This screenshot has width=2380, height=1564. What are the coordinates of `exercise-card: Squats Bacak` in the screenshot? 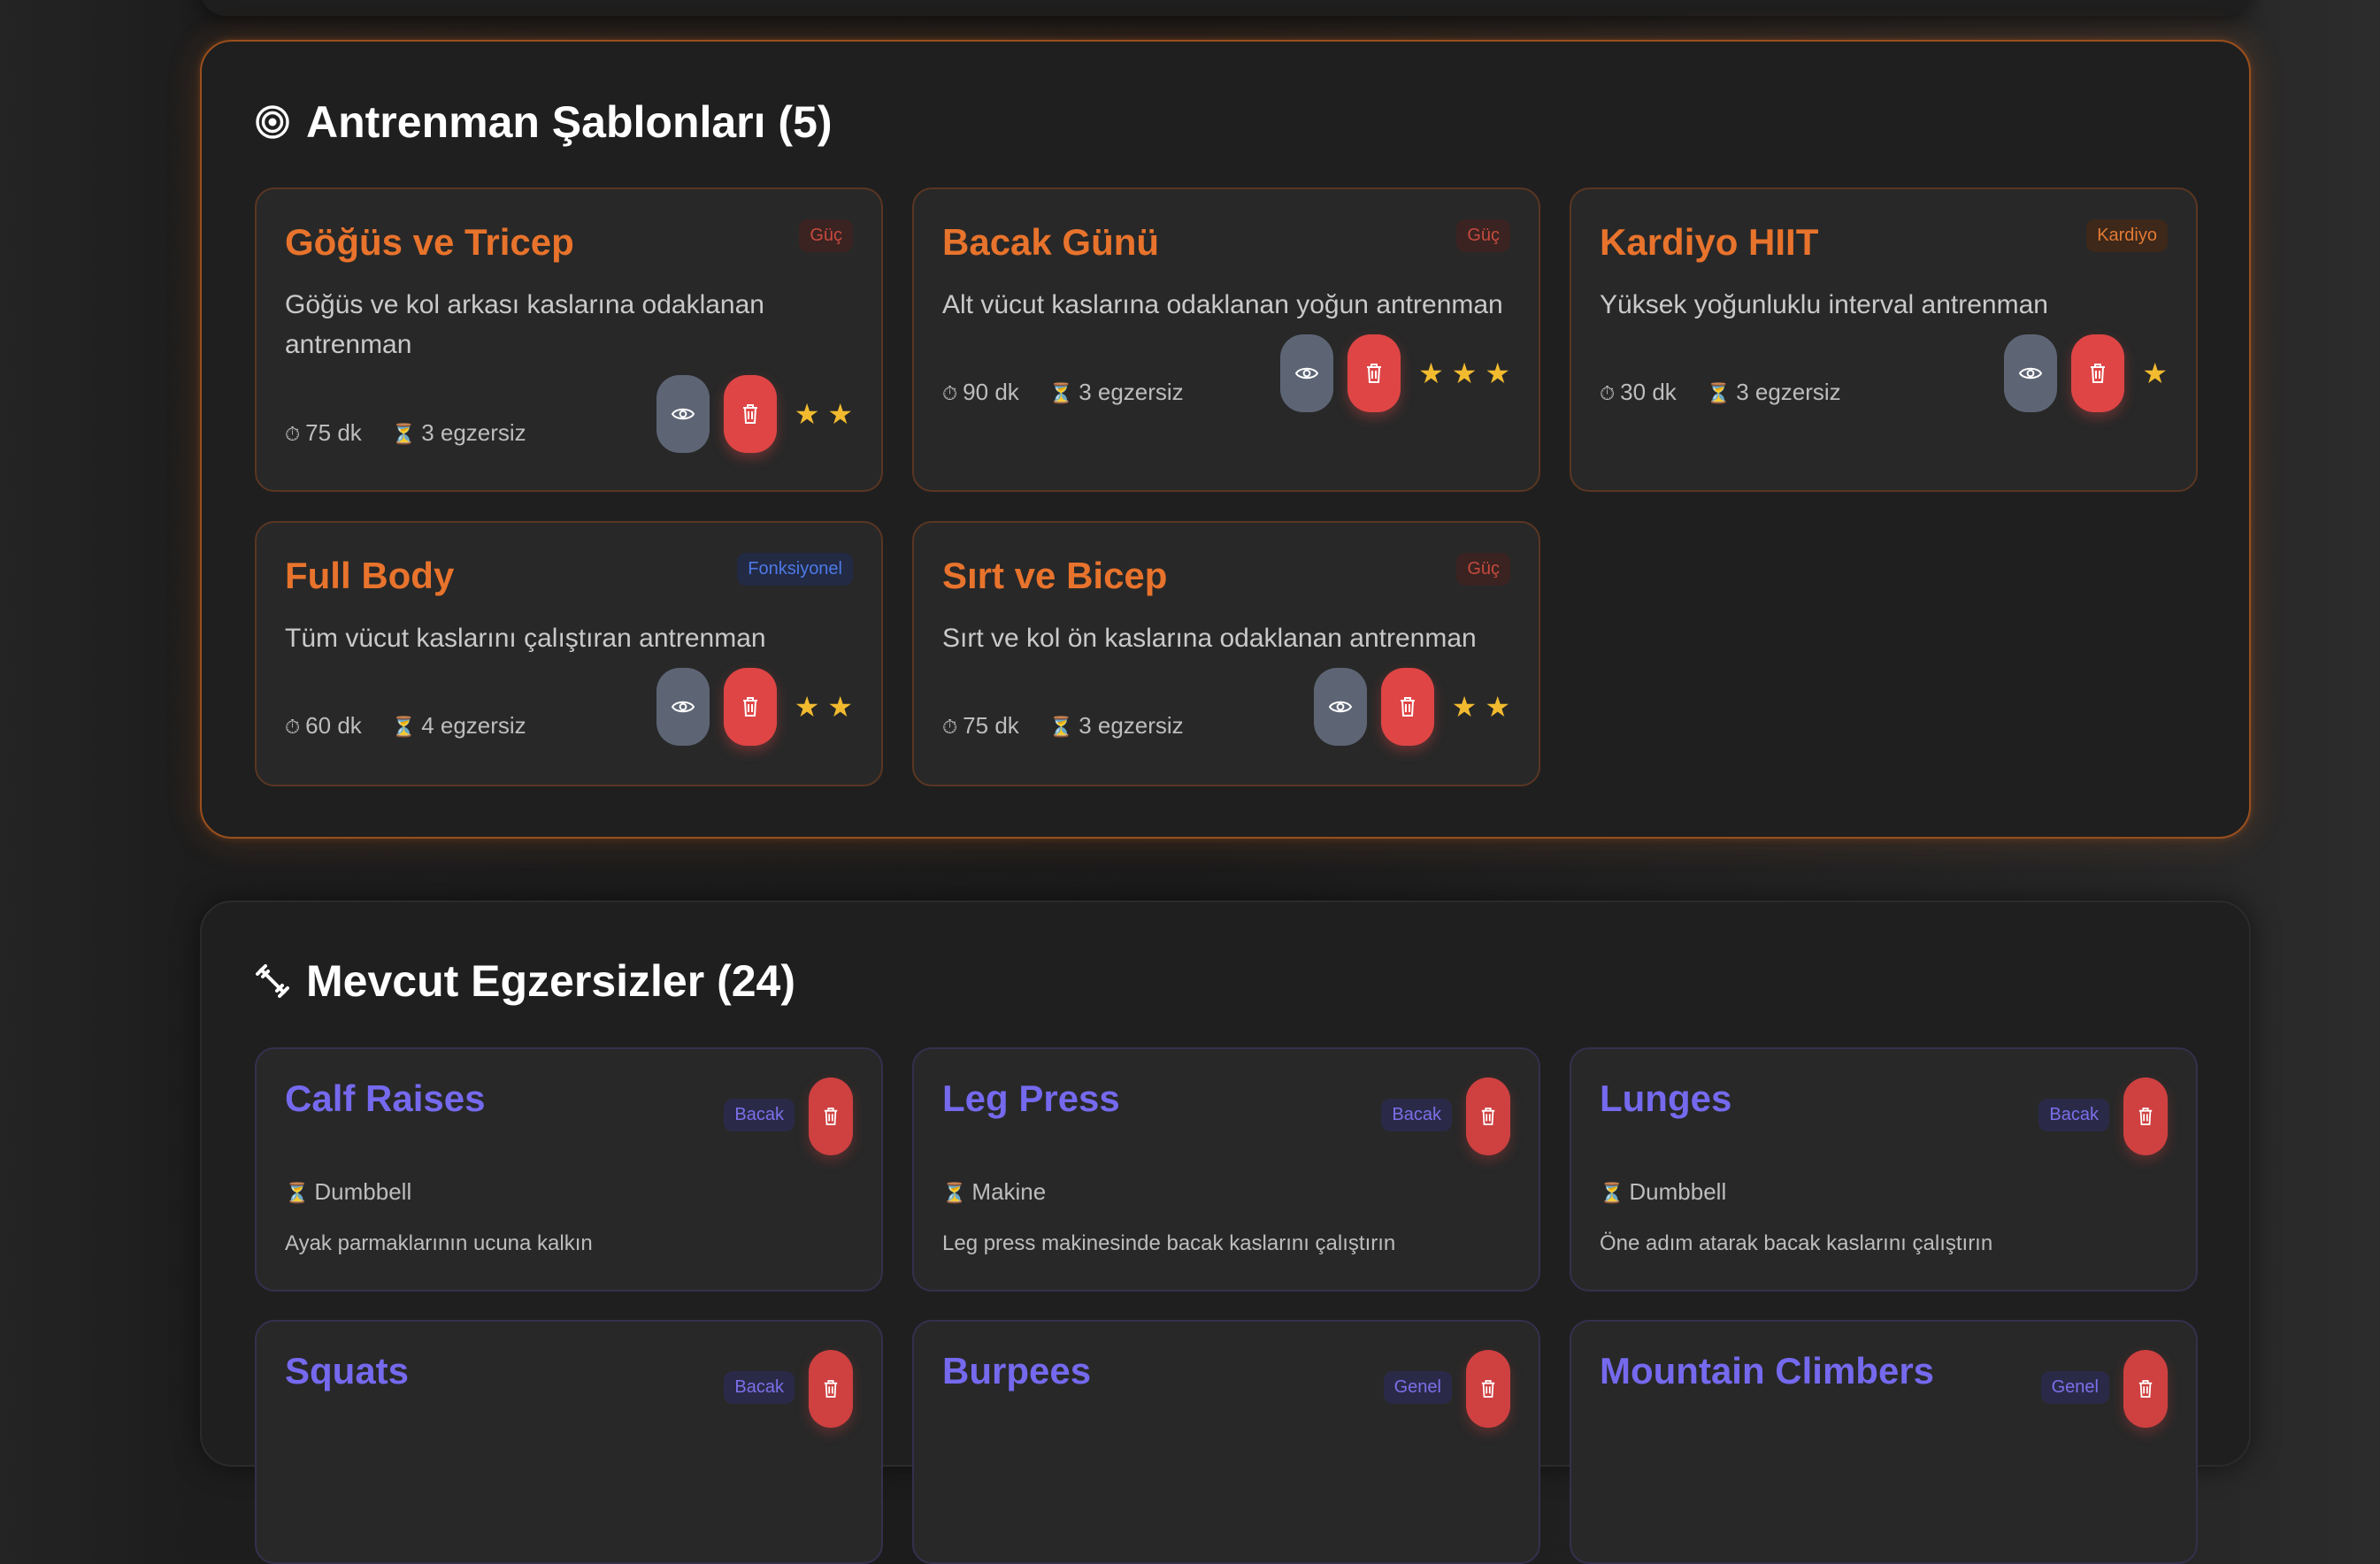 It's located at (569, 1442).